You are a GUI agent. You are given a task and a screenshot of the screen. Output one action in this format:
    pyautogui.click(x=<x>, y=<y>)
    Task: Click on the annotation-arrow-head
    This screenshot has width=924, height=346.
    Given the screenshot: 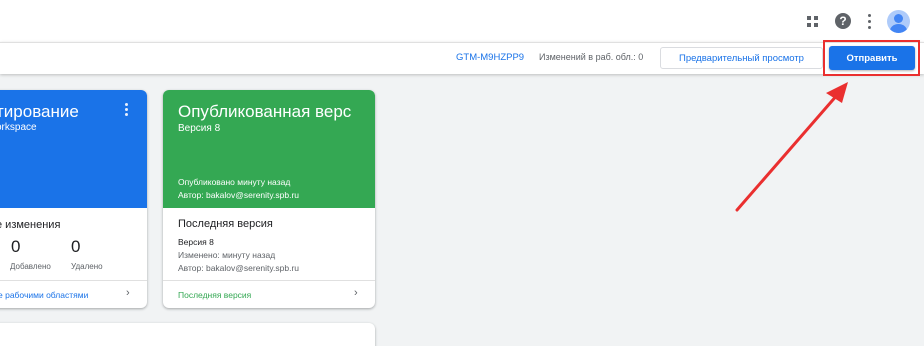 What is the action you would take?
    pyautogui.click(x=837, y=92)
    